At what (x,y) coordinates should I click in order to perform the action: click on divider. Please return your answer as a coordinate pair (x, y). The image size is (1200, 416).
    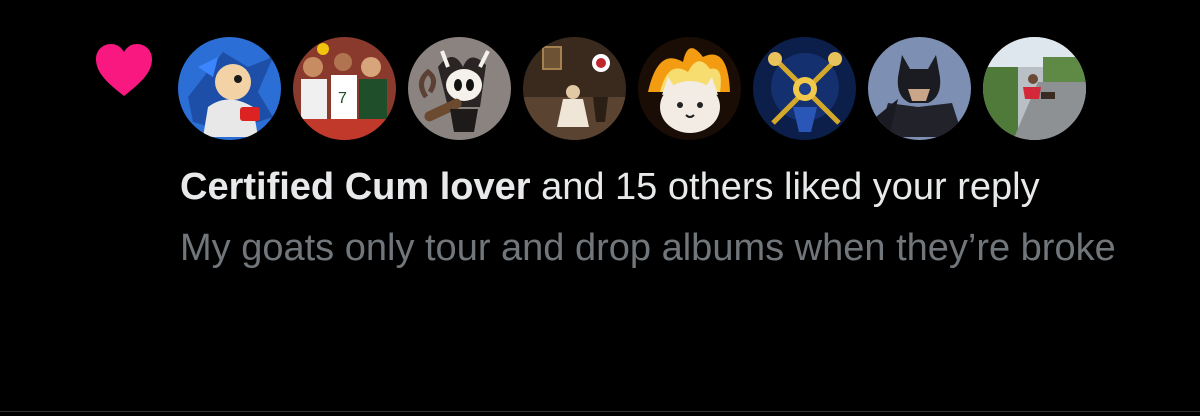
    Looking at the image, I should click on (600, 411).